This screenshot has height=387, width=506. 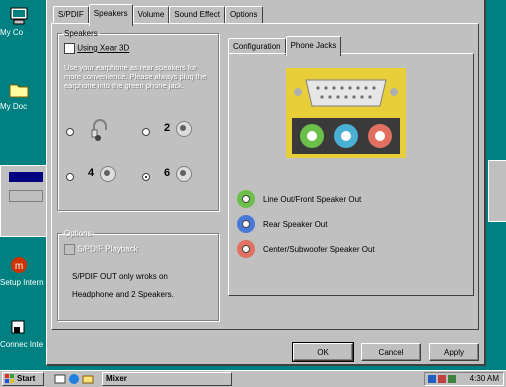 I want to click on radio-6-speakers, so click(x=146, y=177).